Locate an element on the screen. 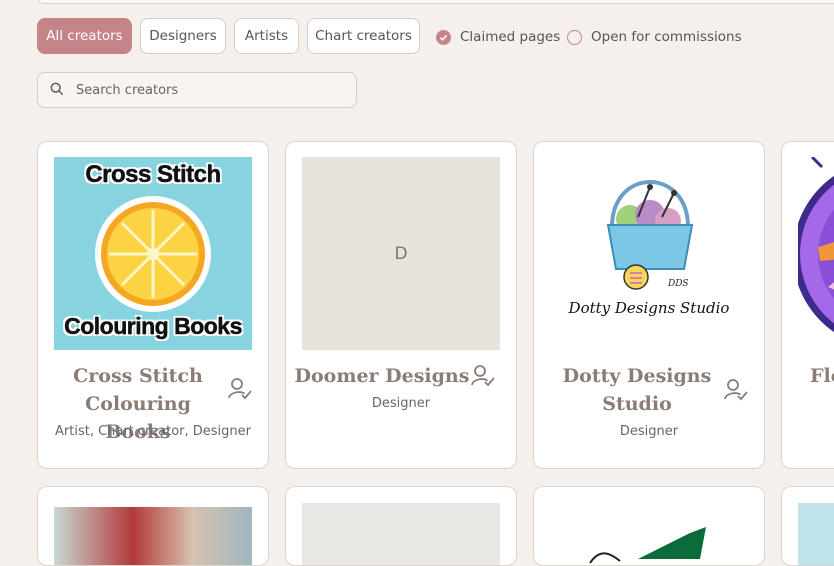 This screenshot has width=834, height=566. search-input is located at coordinates (206, 90).